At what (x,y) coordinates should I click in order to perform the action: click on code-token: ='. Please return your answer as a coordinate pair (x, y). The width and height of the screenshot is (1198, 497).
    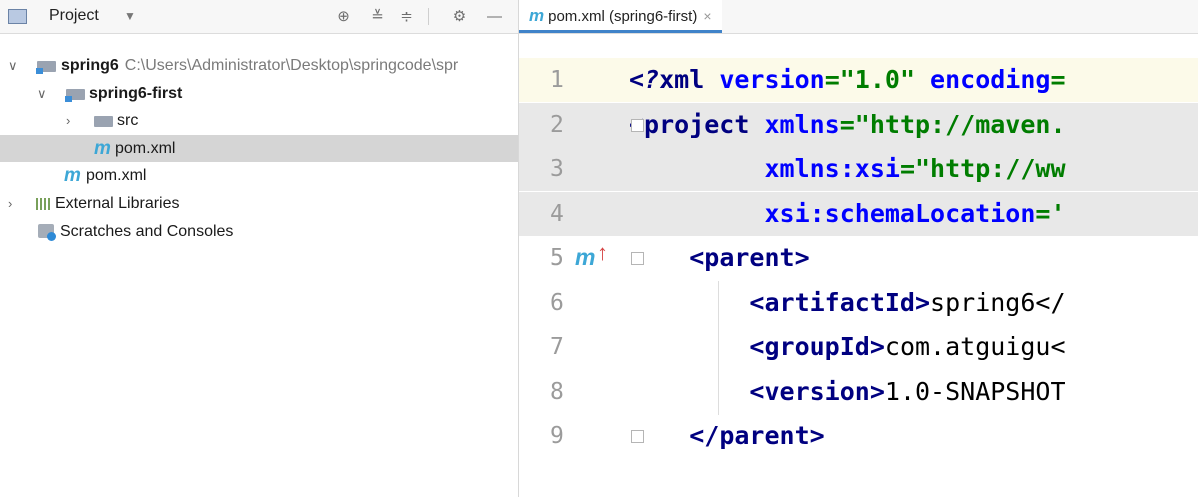
    Looking at the image, I should click on (1050, 213).